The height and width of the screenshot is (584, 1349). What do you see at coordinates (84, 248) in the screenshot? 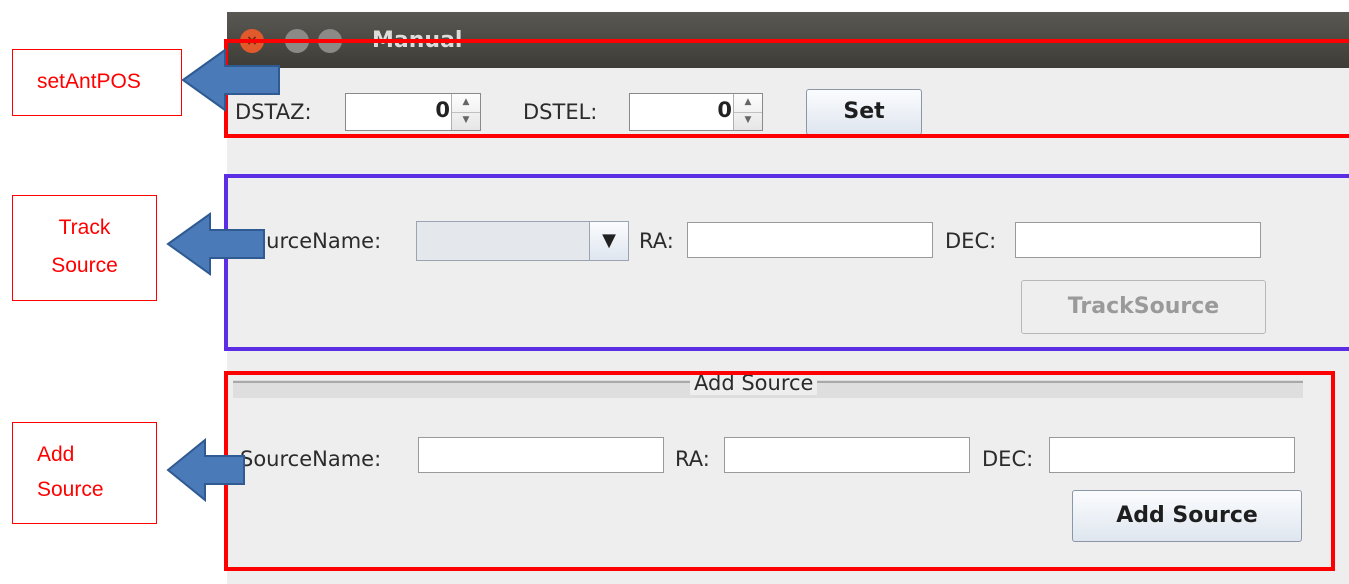
I see `callout-track-source: Track Source` at bounding box center [84, 248].